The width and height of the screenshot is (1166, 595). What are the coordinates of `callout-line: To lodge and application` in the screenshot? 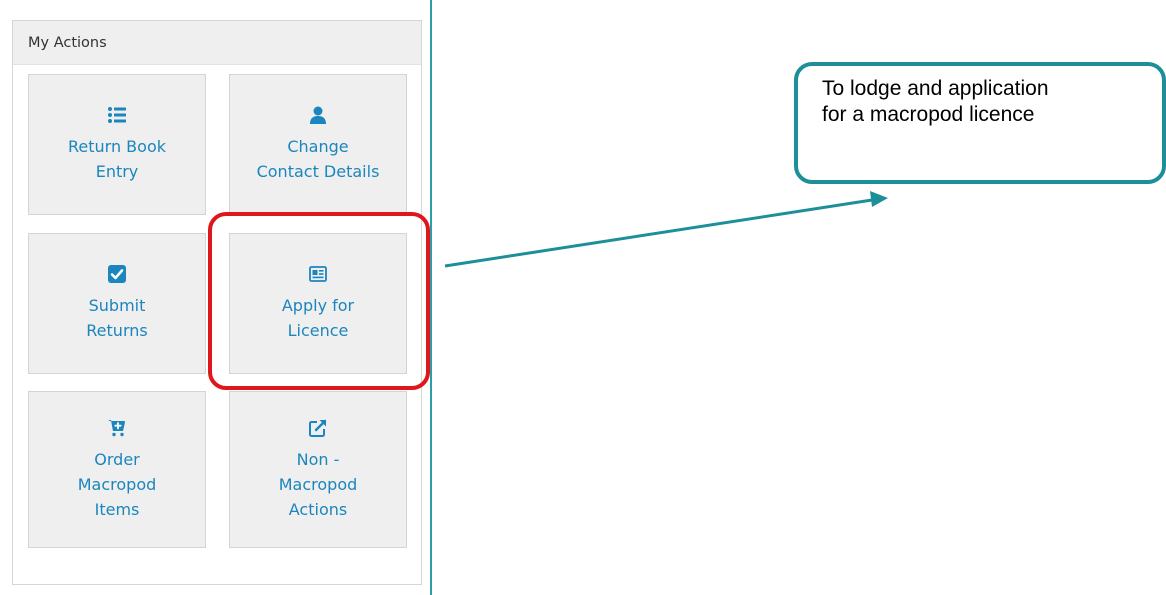 It's located at (935, 88).